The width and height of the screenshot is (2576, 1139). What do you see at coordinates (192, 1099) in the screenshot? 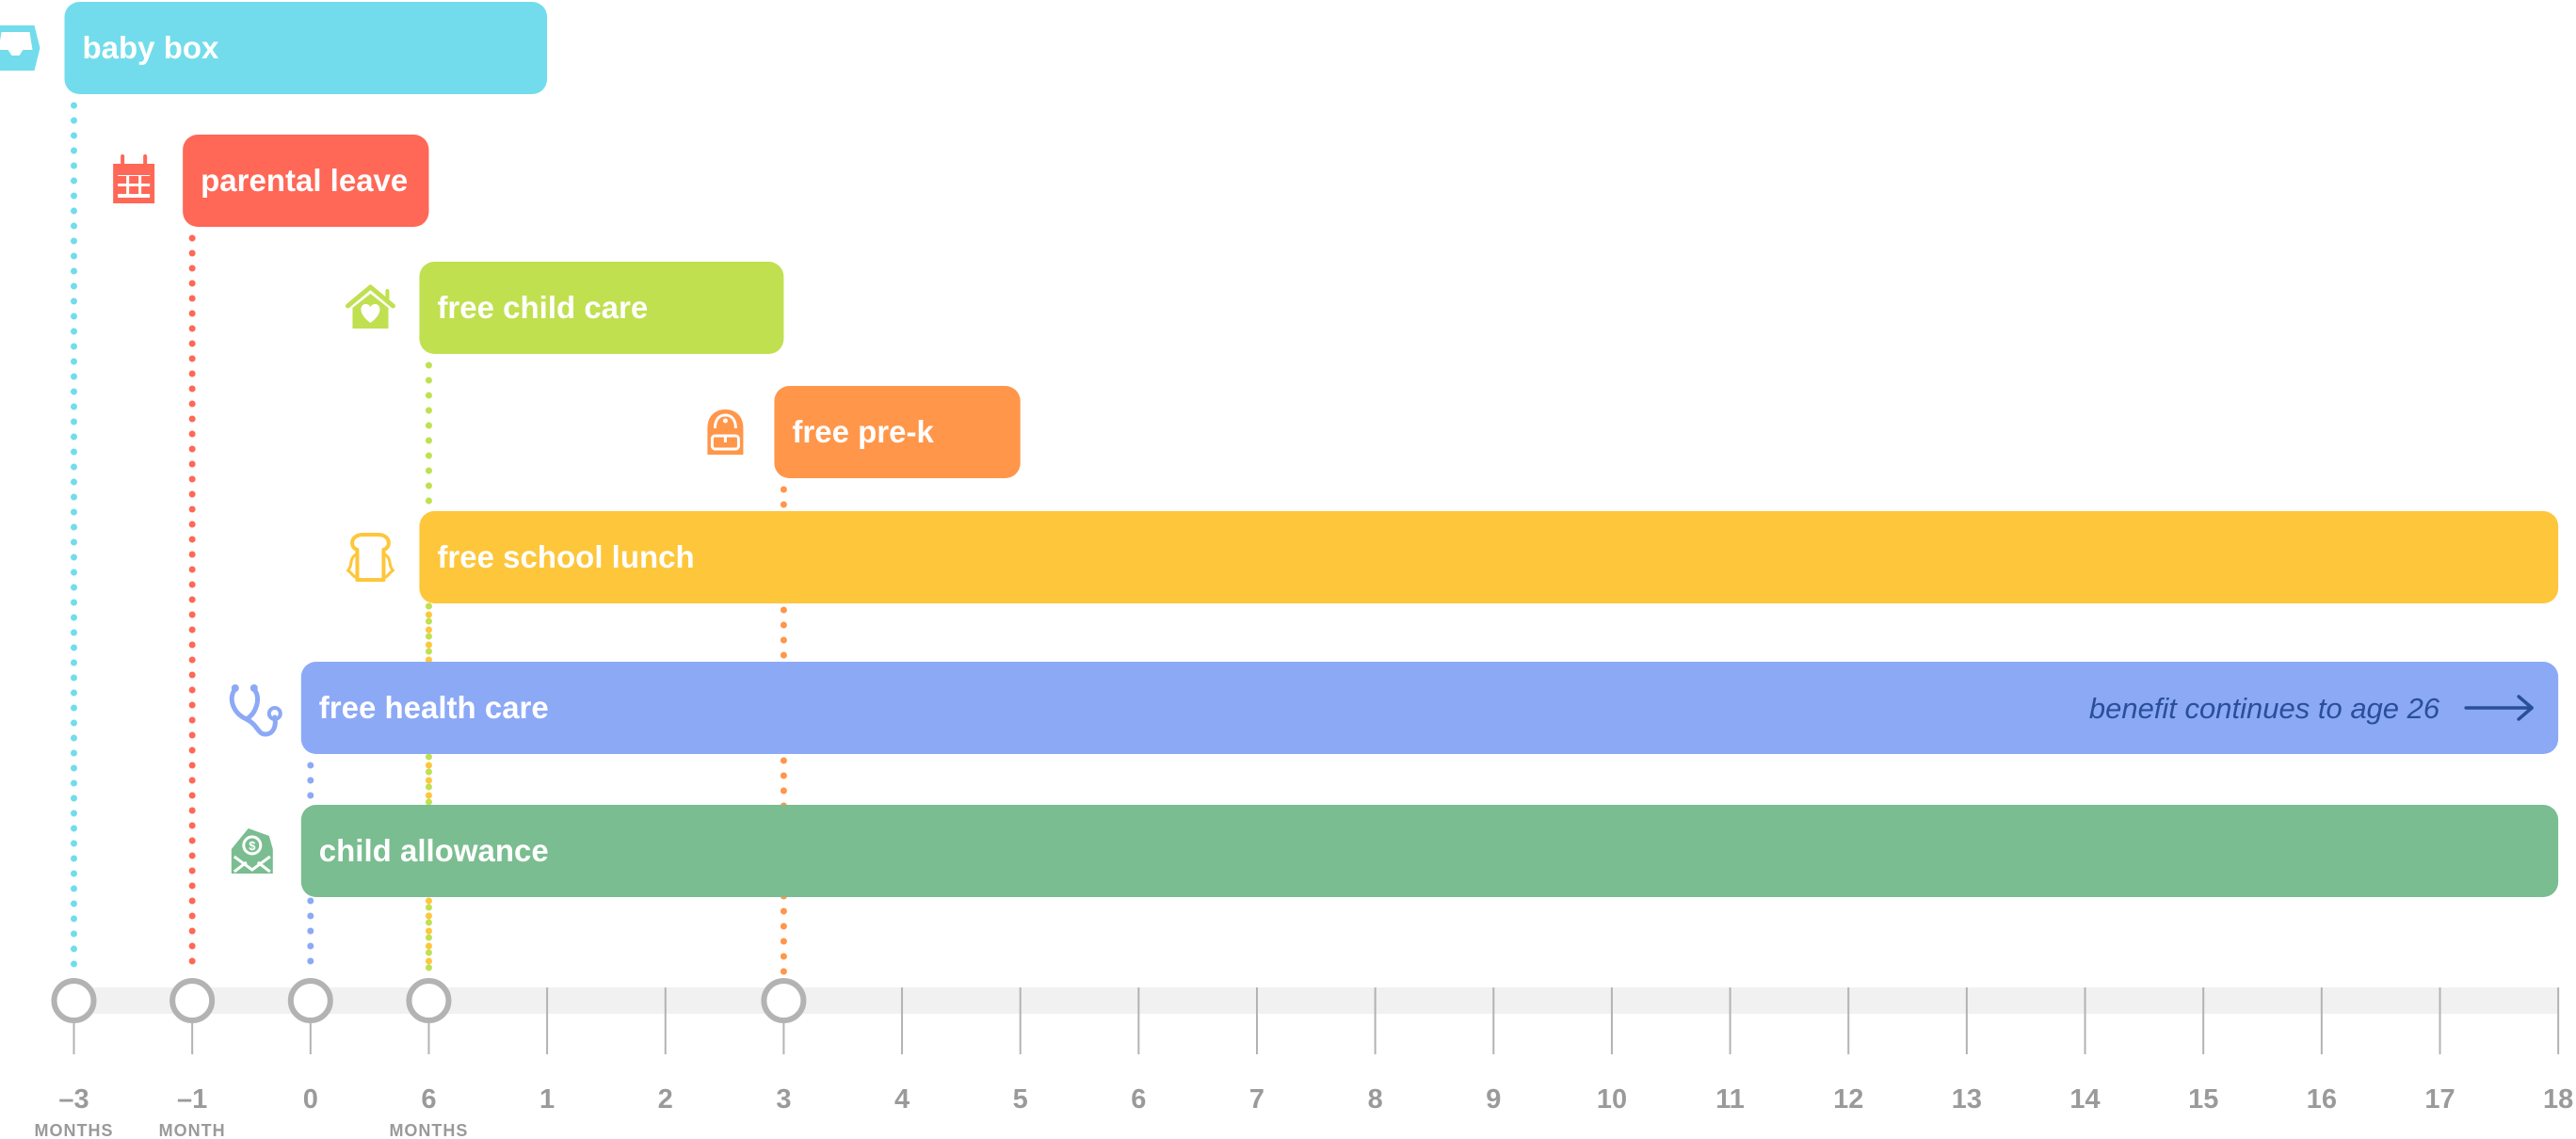
I see `tick-label: –1` at bounding box center [192, 1099].